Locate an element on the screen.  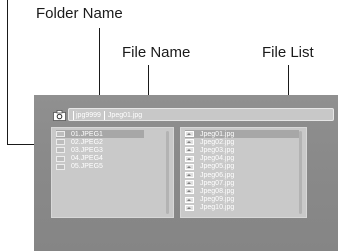
folder-list-item: 01.JPEG1 is located at coordinates (100, 134).